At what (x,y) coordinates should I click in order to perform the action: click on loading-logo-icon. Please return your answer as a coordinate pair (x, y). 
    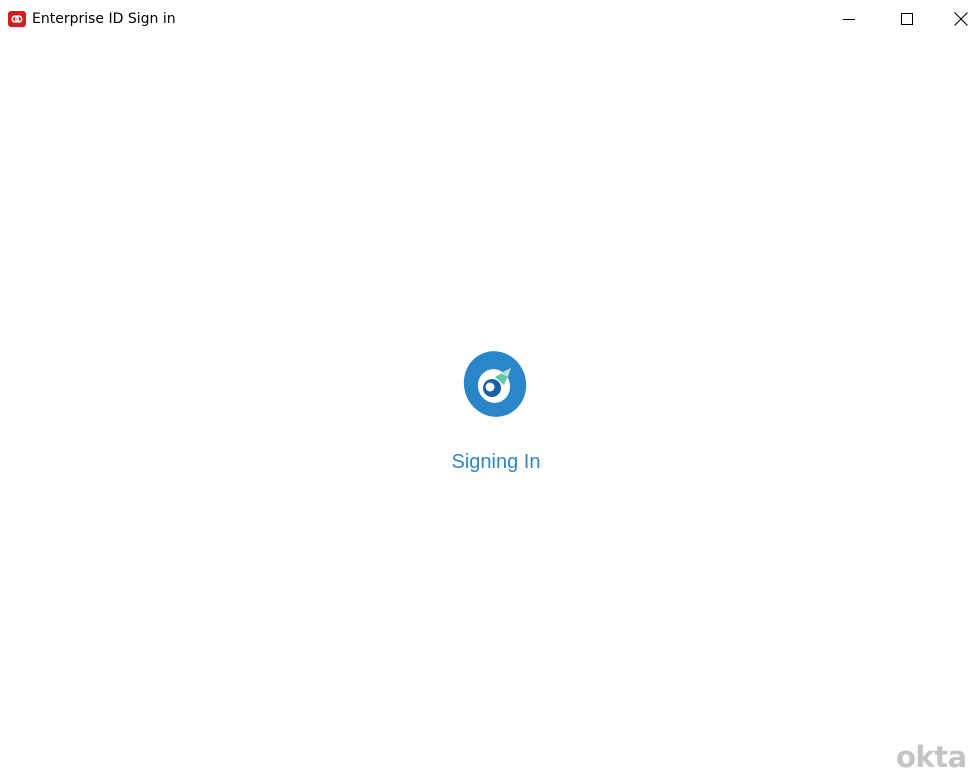
    Looking at the image, I should click on (495, 384).